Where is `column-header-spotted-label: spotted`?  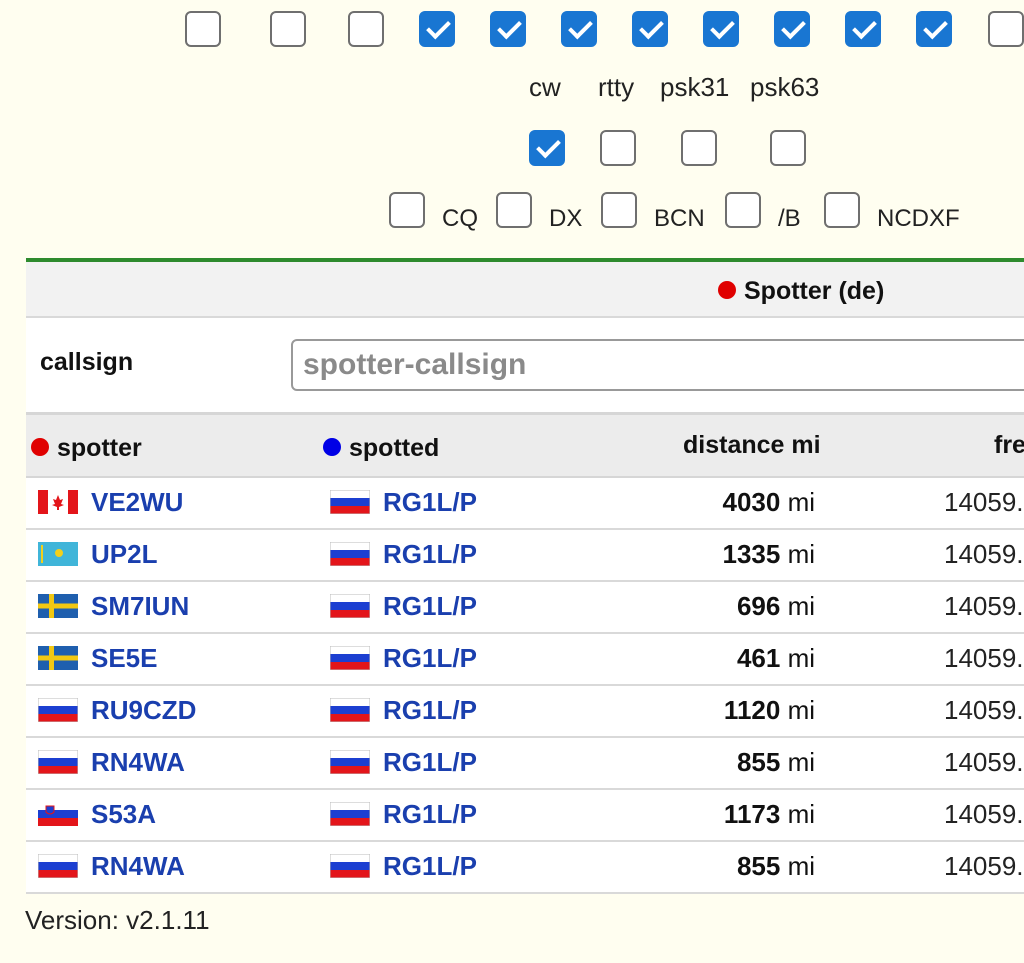
column-header-spotted-label: spotted is located at coordinates (394, 448).